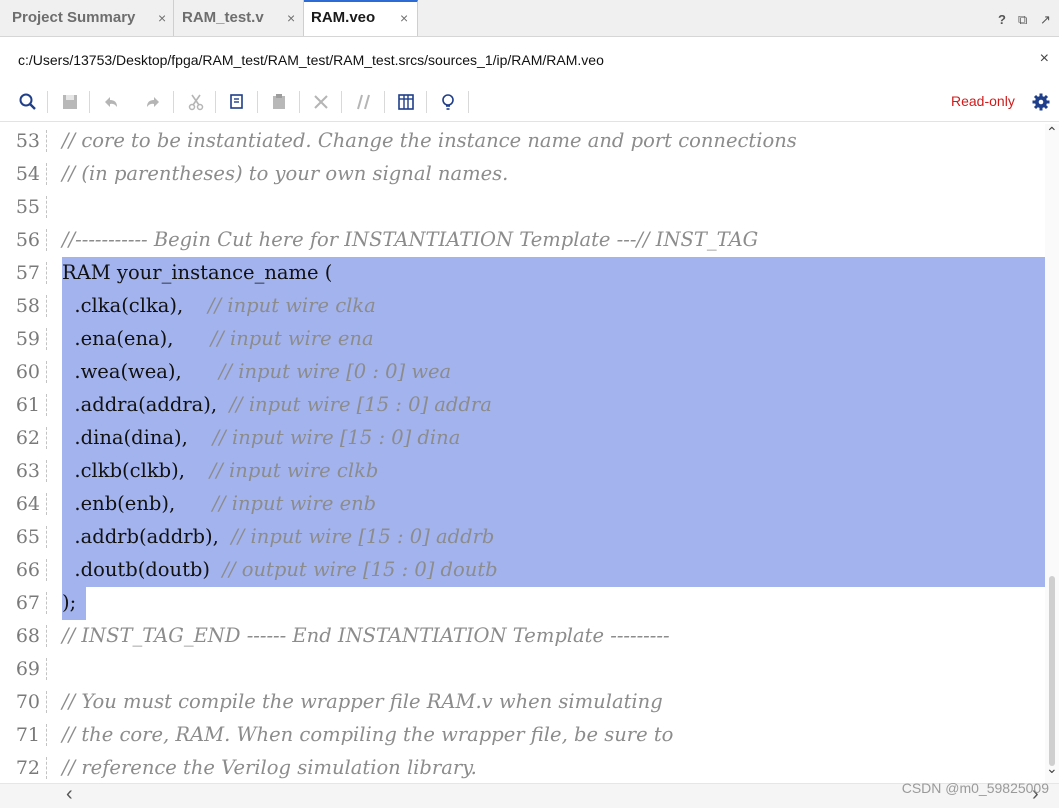 The height and width of the screenshot is (808, 1059). What do you see at coordinates (27, 306) in the screenshot?
I see `line-number: 58` at bounding box center [27, 306].